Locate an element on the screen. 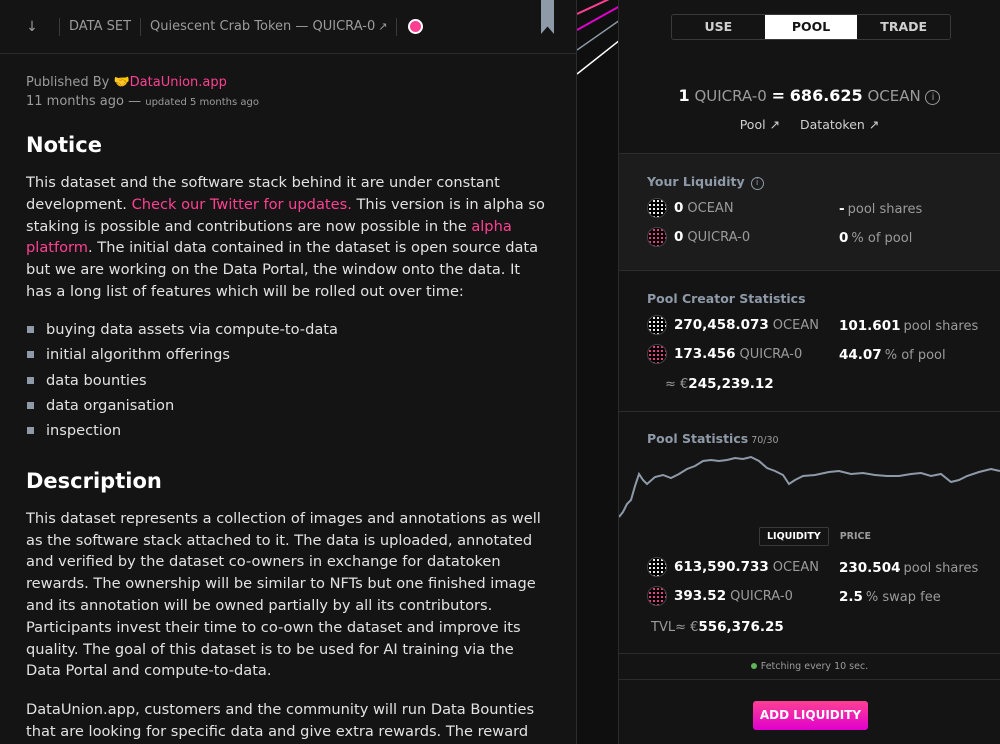 Image resolution: width=1000 pixels, height=744 pixels. tab-pool: POOL is located at coordinates (811, 27).